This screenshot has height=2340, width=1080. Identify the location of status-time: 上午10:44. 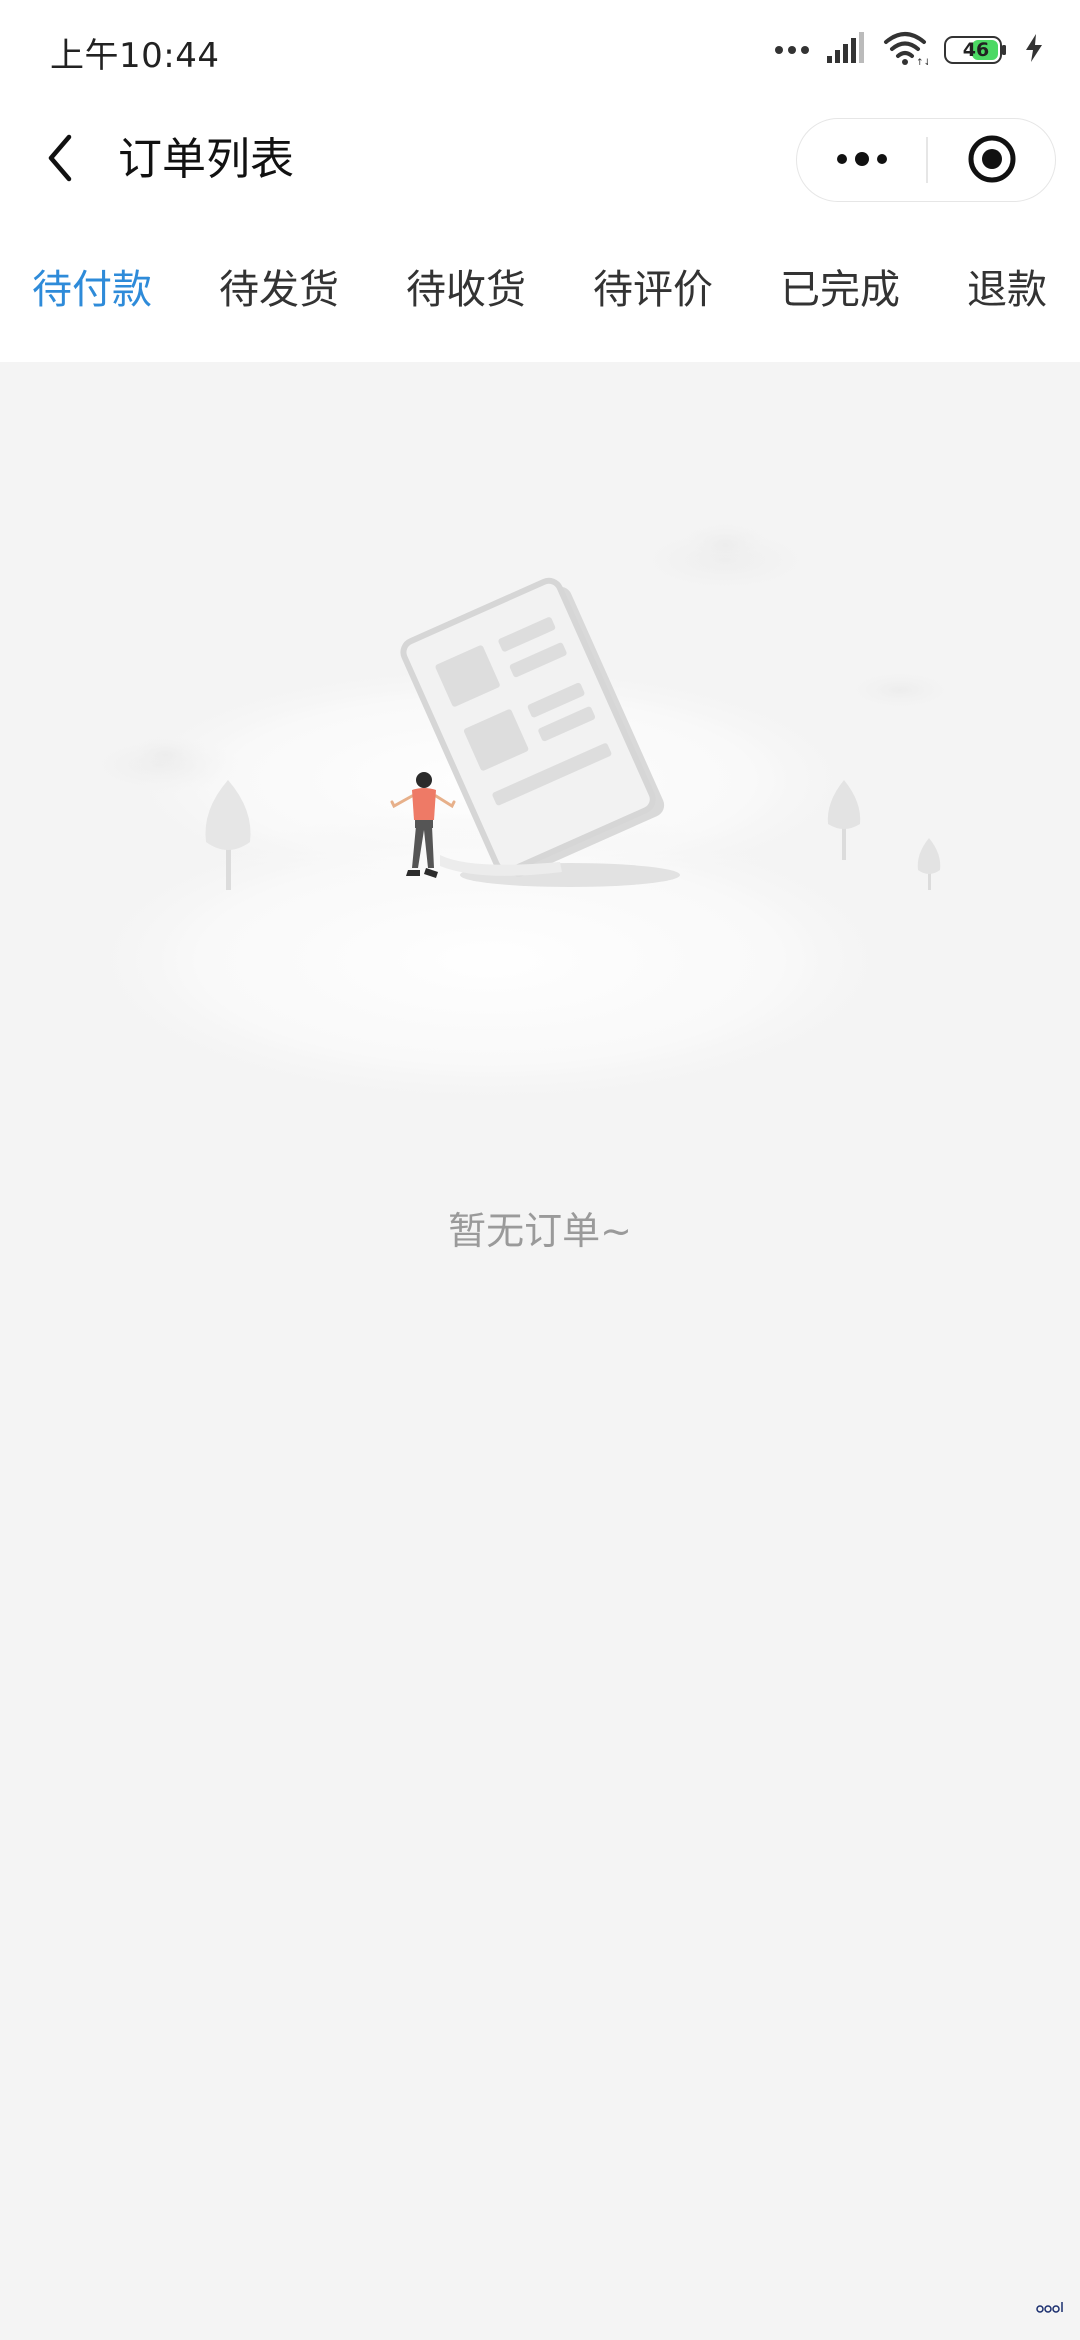
(135, 56).